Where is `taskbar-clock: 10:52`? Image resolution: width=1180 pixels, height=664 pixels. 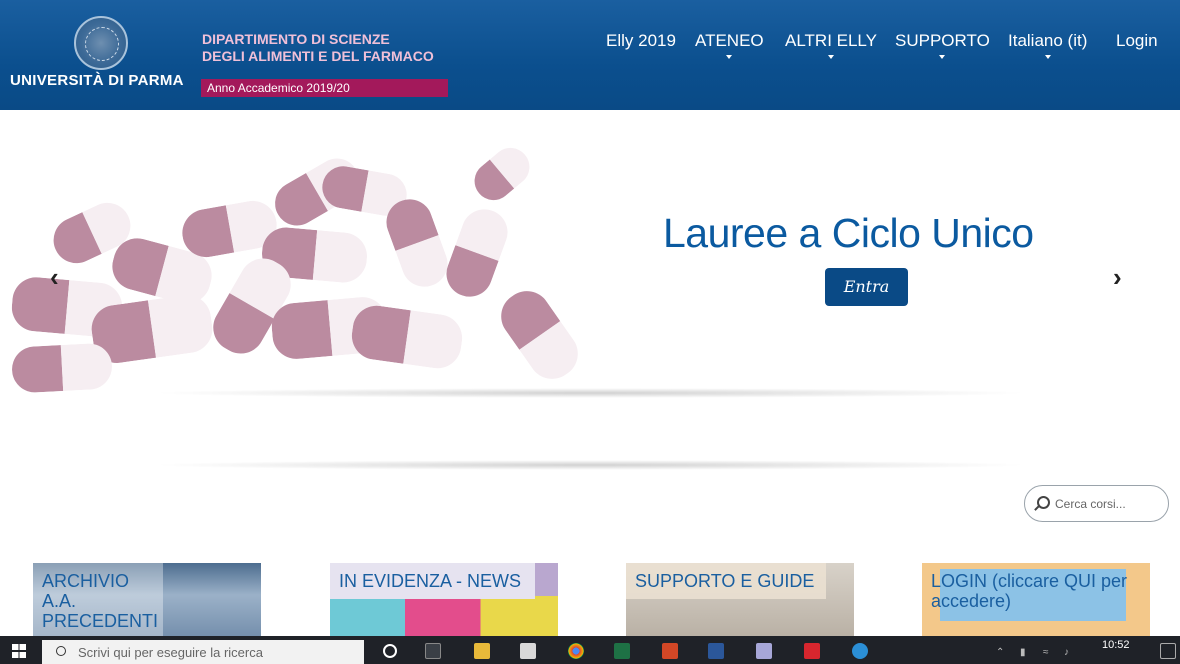 taskbar-clock: 10:52 is located at coordinates (1116, 645).